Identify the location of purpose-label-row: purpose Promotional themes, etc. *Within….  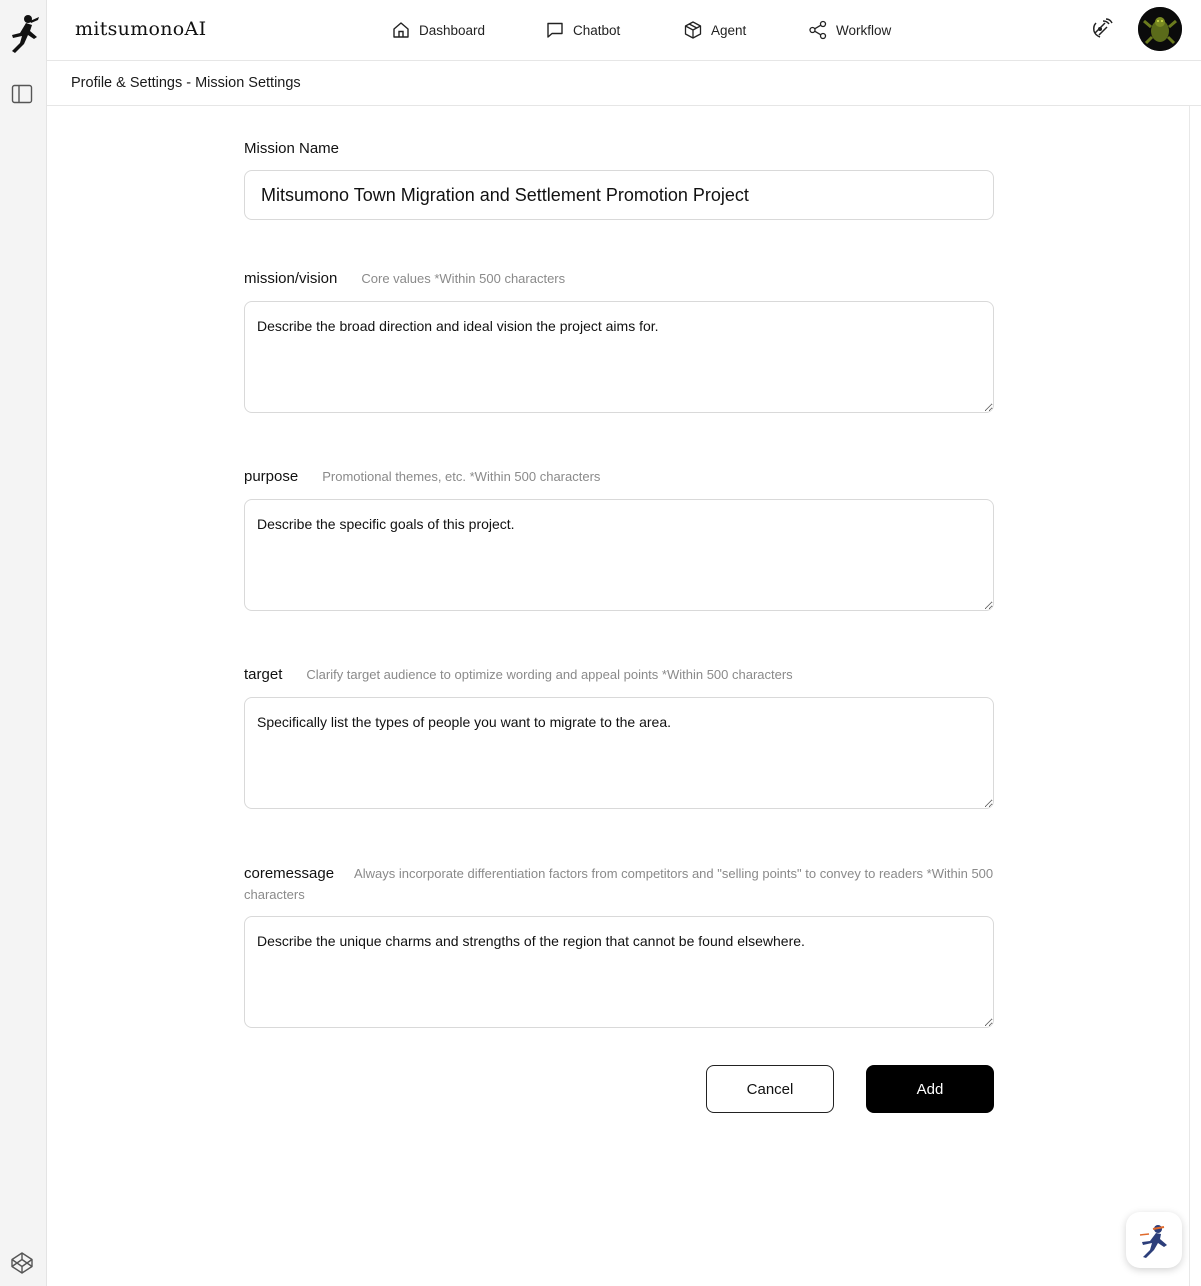
(422, 476).